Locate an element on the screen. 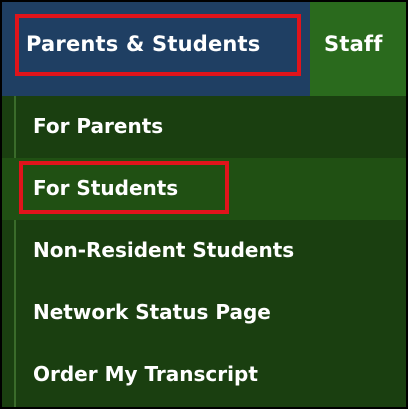 Image resolution: width=408 pixels, height=409 pixels. menu-item-label: Non-Resident Students is located at coordinates (164, 250).